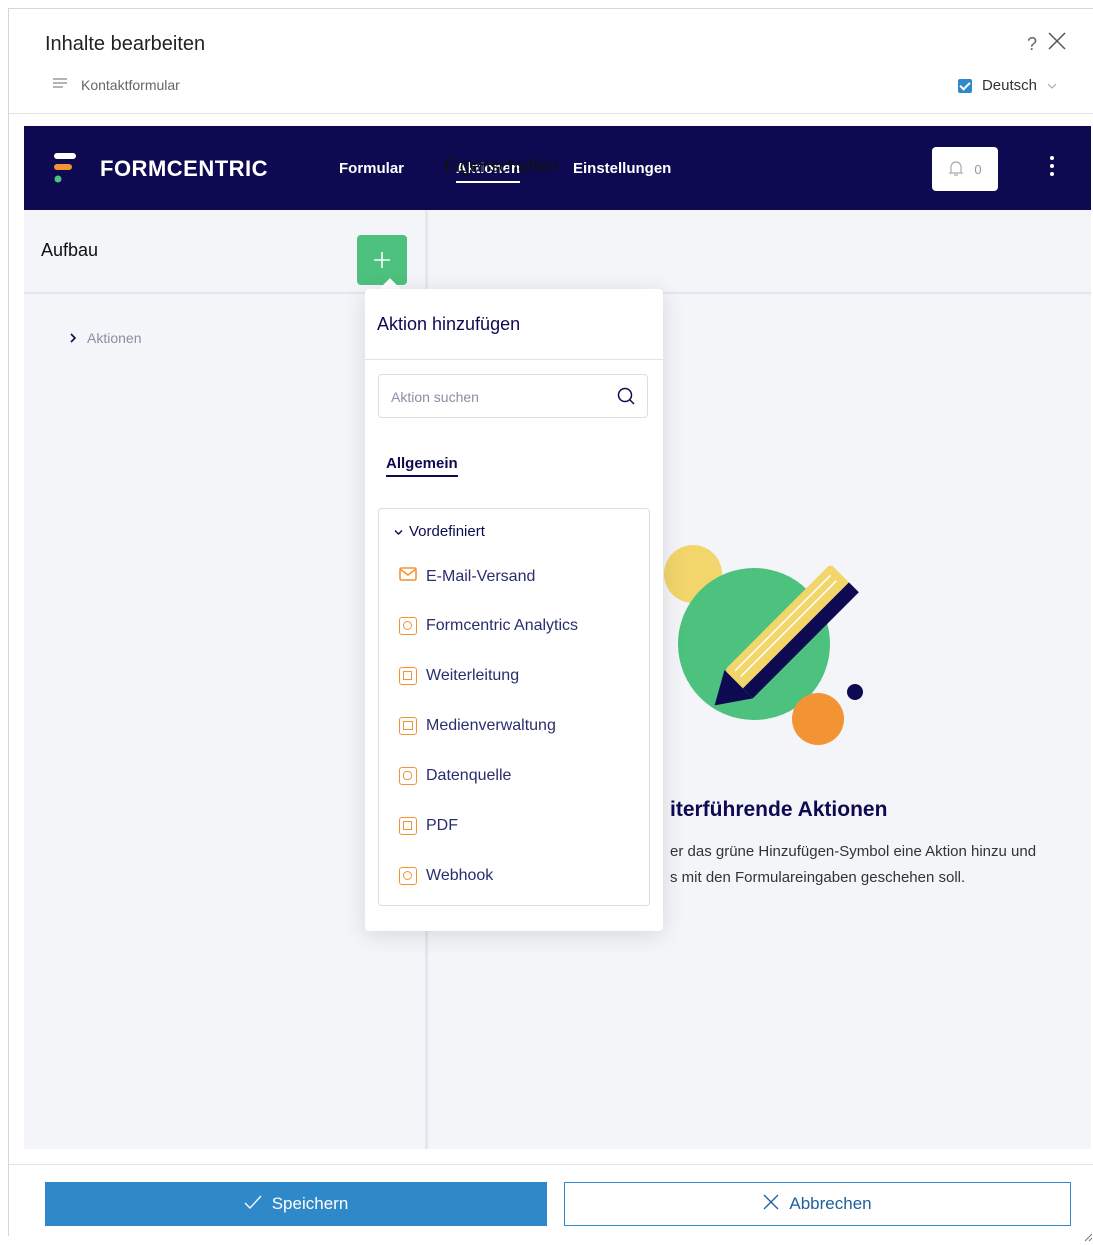 The height and width of the screenshot is (1245, 1093). What do you see at coordinates (125, 44) in the screenshot?
I see `dialog-title: Inhalte bearbeiten` at bounding box center [125, 44].